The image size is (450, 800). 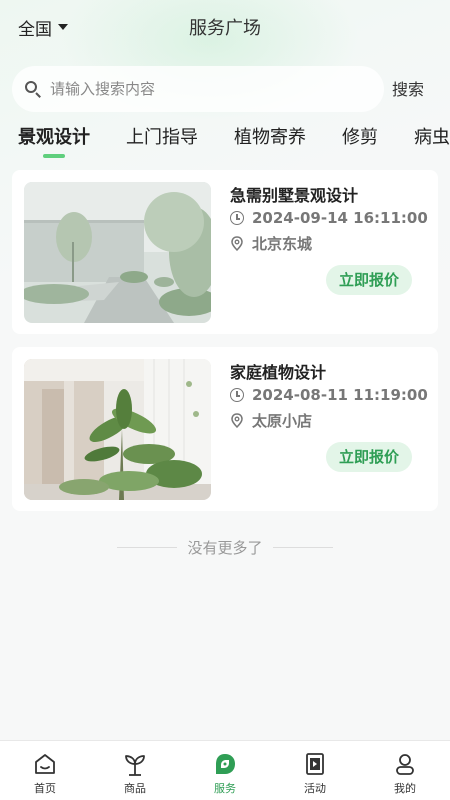 What do you see at coordinates (117, 429) in the screenshot?
I see `interior-plant-photo` at bounding box center [117, 429].